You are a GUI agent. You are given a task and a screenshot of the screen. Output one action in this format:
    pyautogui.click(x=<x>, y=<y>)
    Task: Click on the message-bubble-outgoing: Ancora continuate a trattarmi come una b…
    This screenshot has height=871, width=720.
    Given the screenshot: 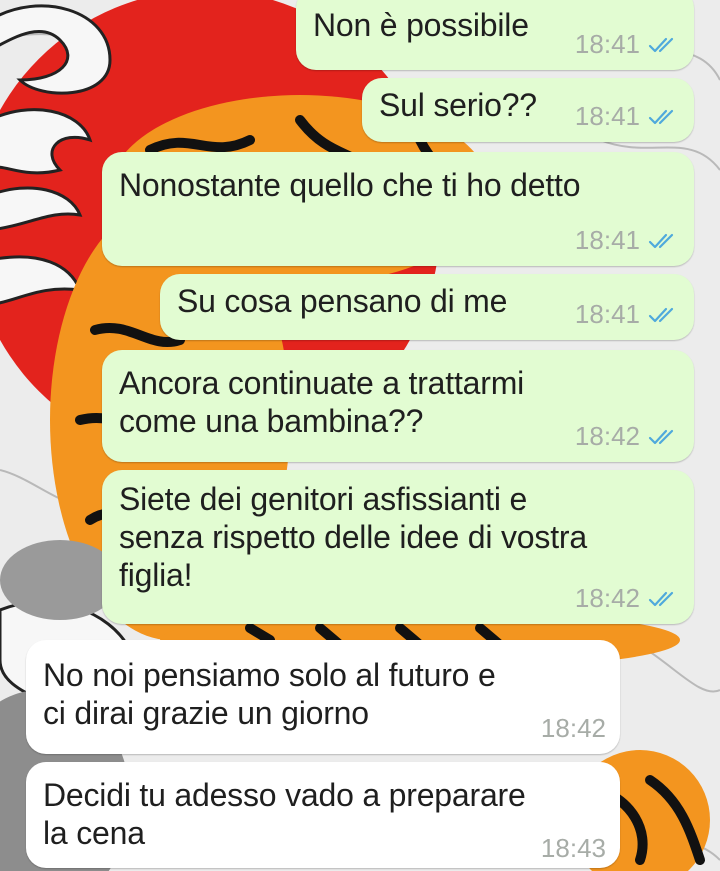 What is the action you would take?
    pyautogui.click(x=398, y=406)
    